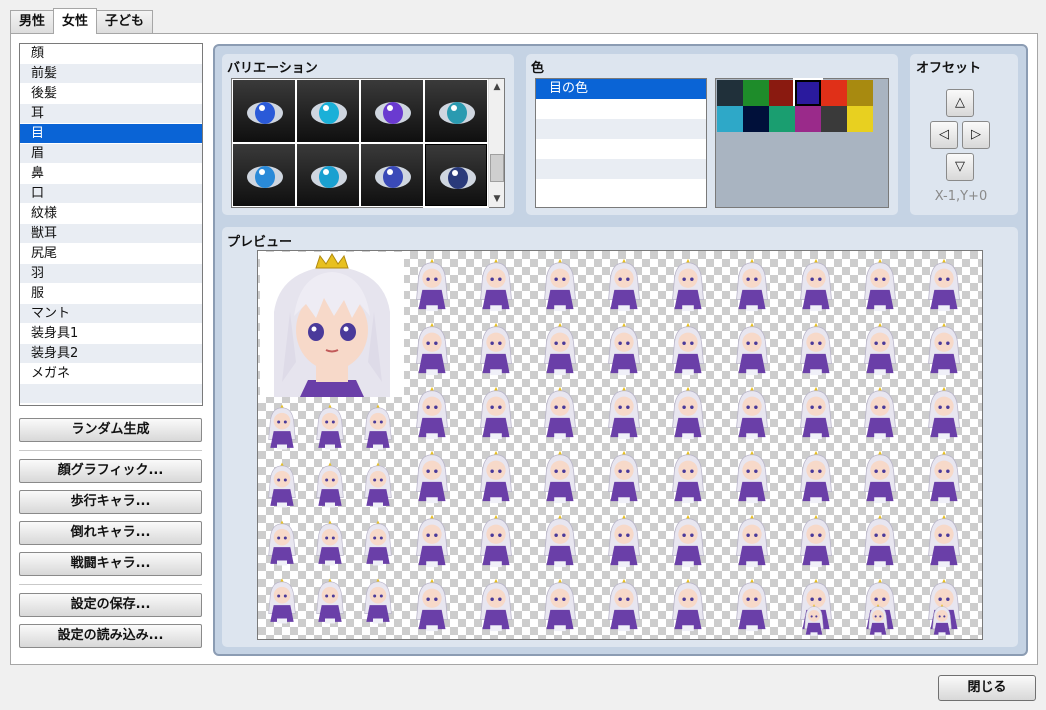 The width and height of the screenshot is (1046, 710). I want to click on part-item-eyebrows: 眉, so click(111, 154).